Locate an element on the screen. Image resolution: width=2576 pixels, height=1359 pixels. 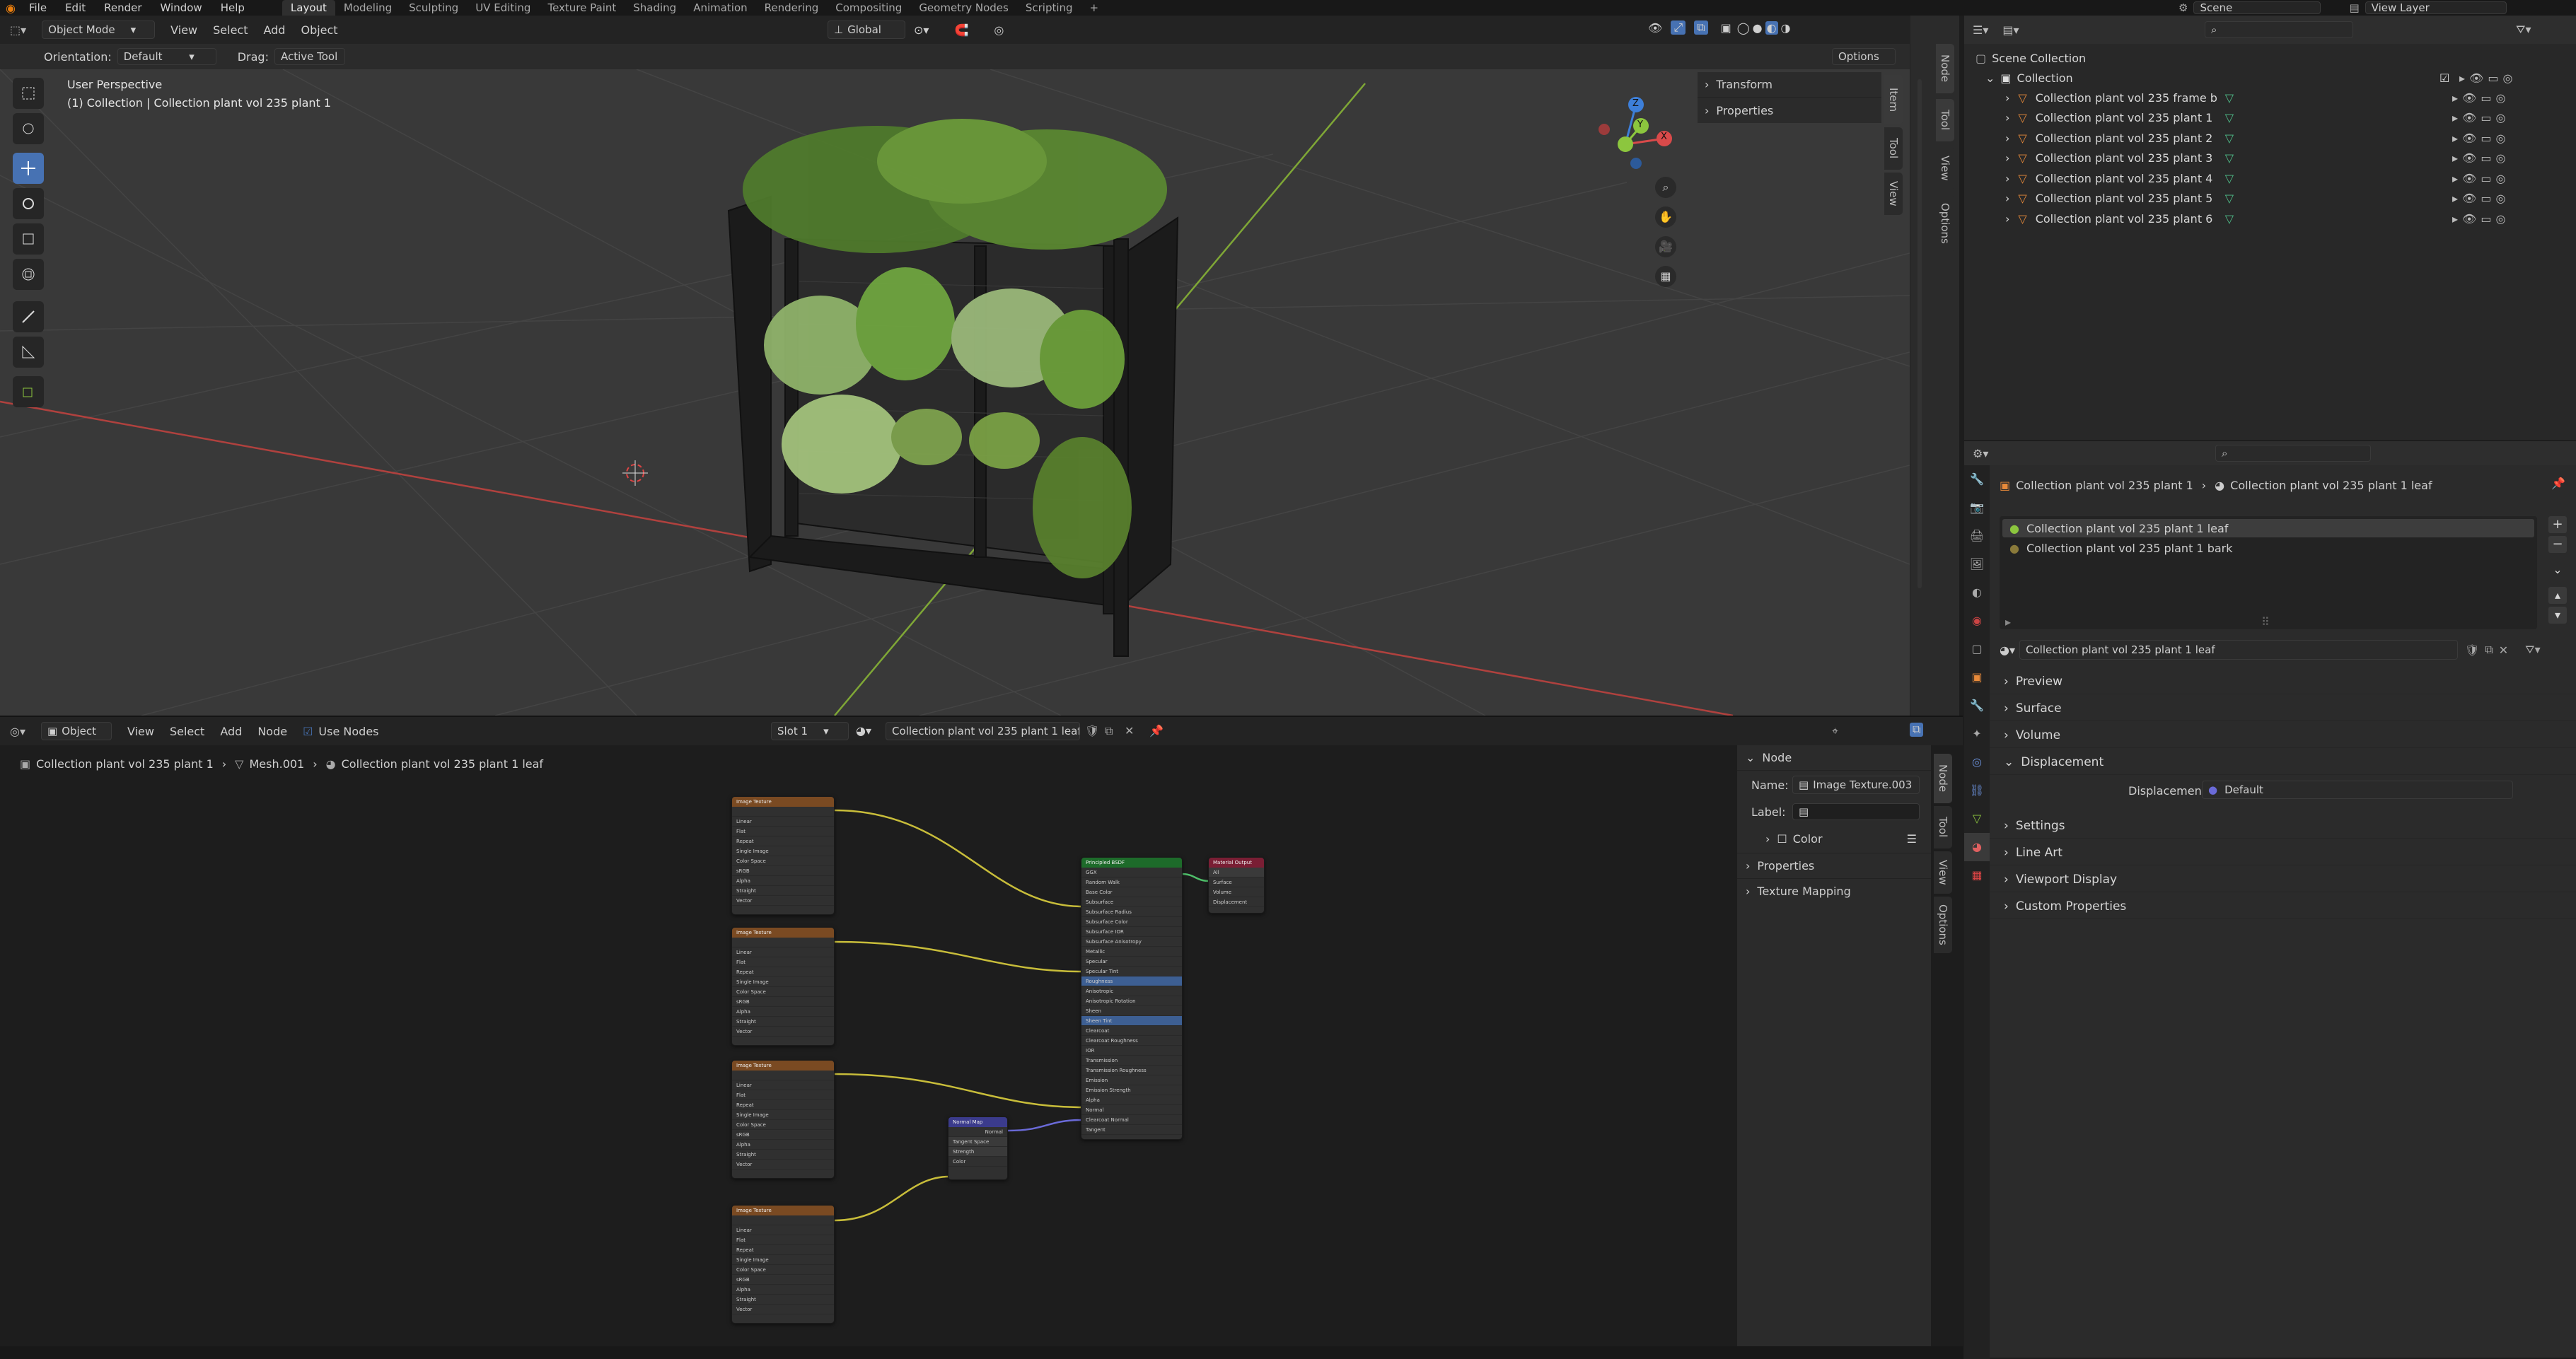
properties-editor-icon: ⚙▾ is located at coordinates (1980, 453).